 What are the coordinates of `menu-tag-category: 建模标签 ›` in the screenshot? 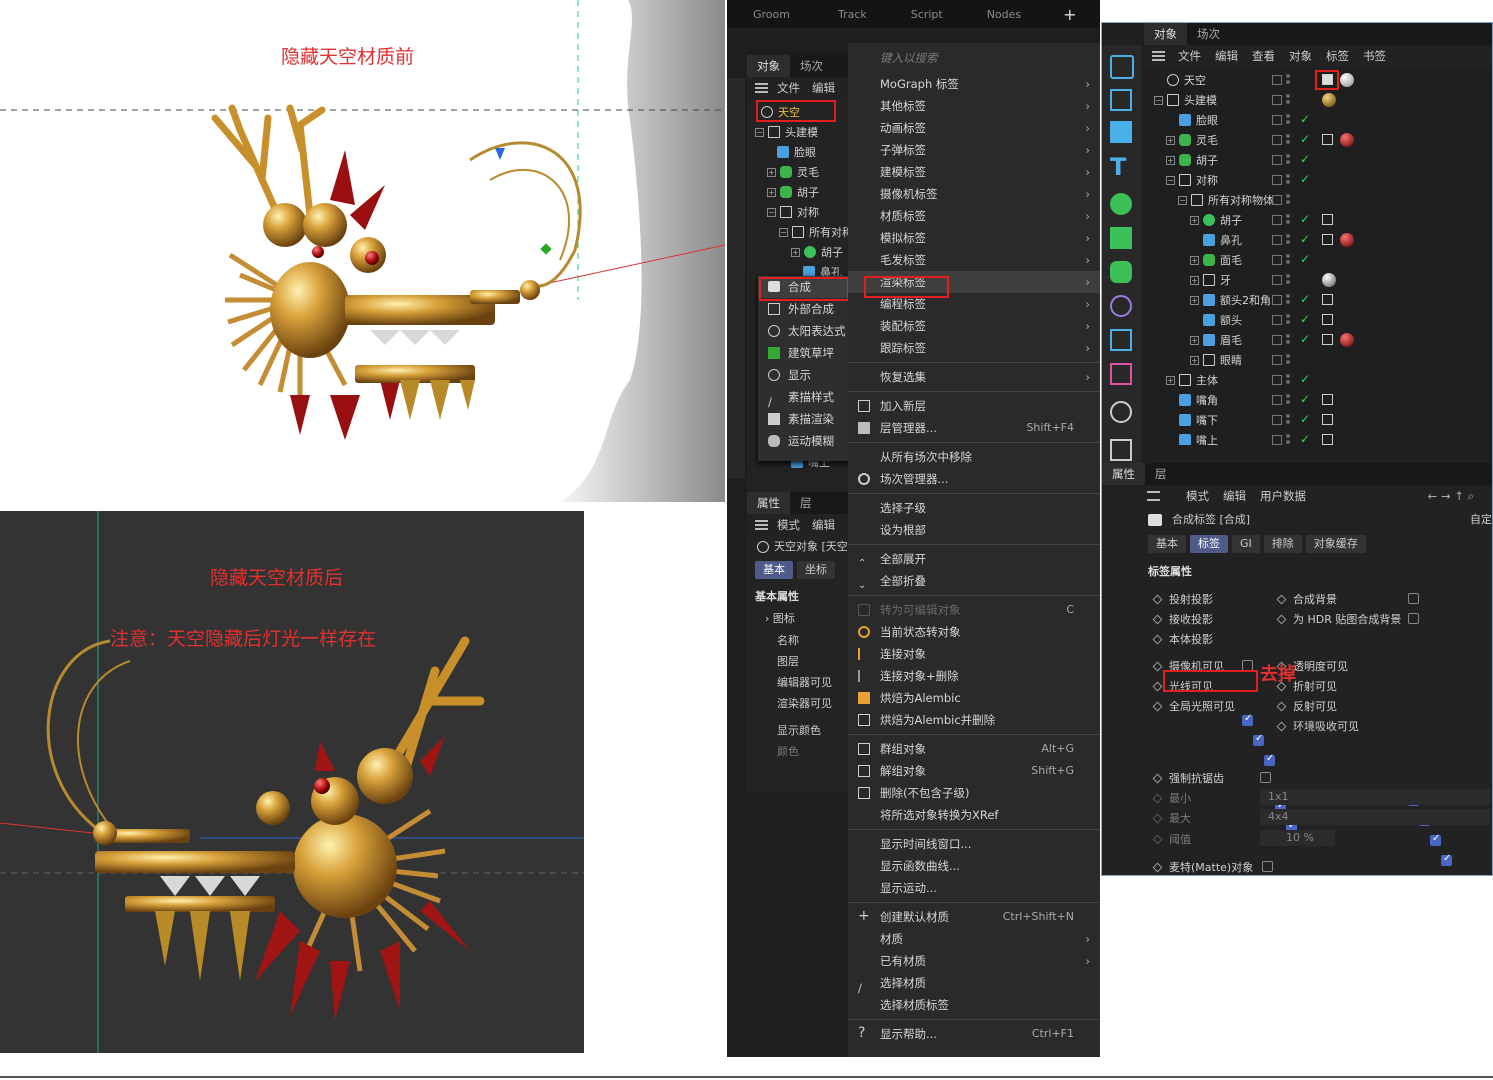 It's located at (974, 172).